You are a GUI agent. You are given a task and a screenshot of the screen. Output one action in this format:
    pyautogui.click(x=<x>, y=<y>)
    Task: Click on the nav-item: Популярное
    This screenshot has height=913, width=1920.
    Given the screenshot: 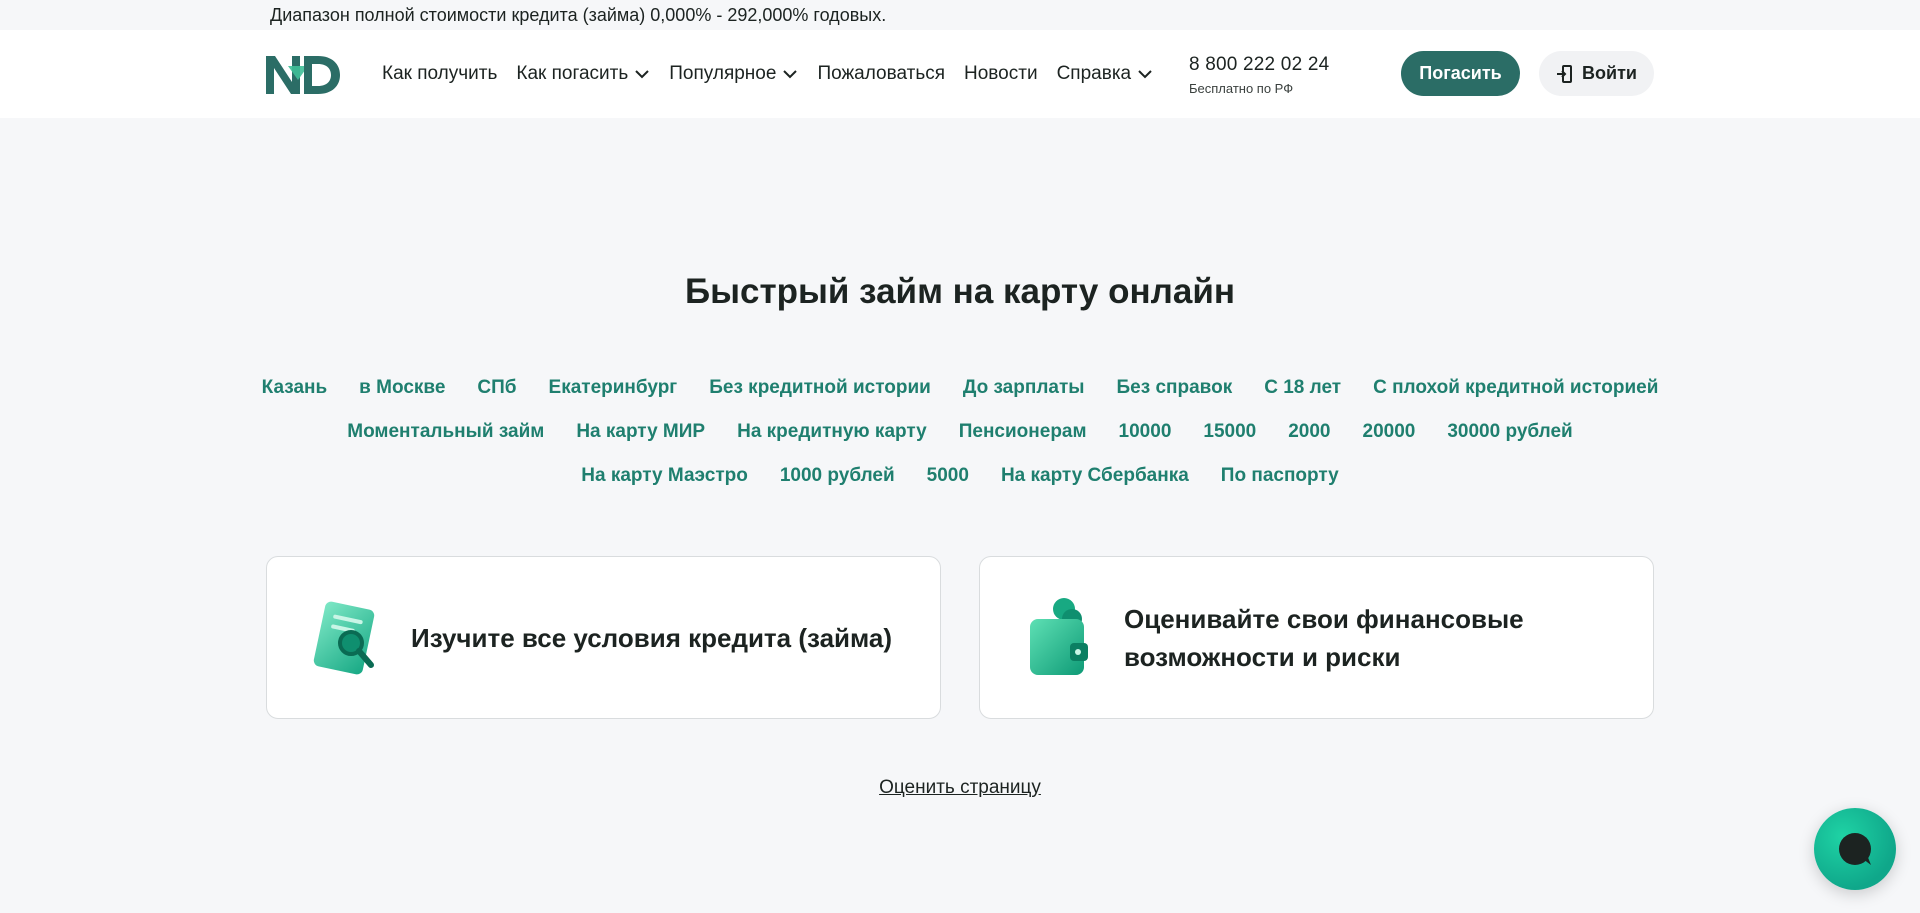 What is the action you would take?
    pyautogui.click(x=733, y=74)
    